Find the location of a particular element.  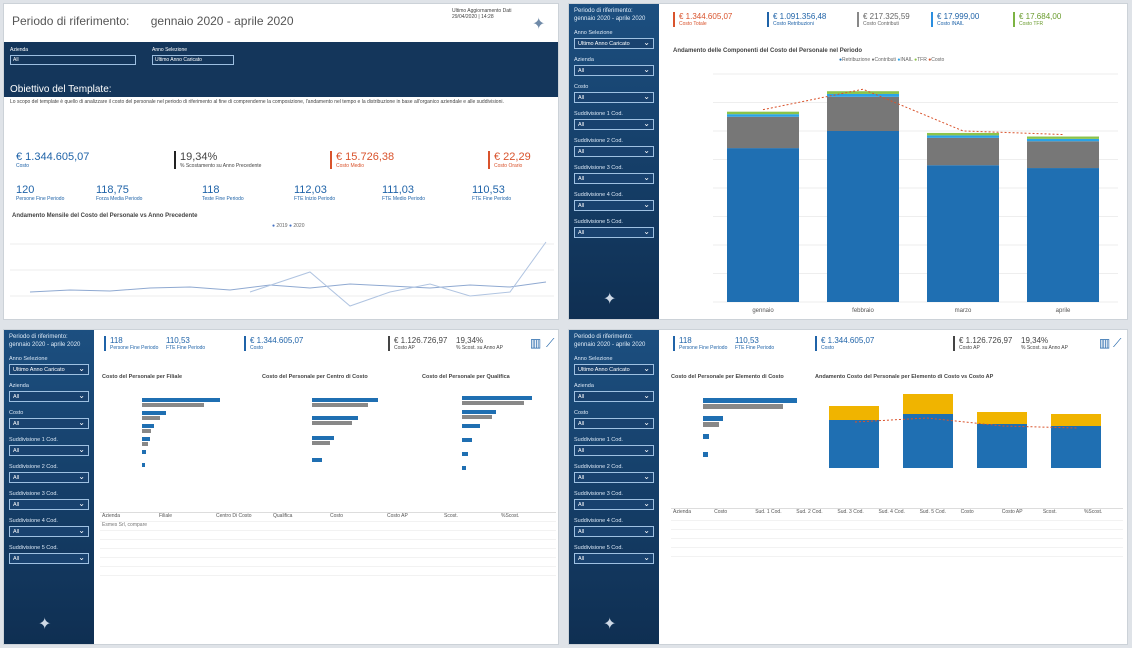

kpi-fte: 110,53 FTE Fine Periodo is located at coordinates (755, 343).